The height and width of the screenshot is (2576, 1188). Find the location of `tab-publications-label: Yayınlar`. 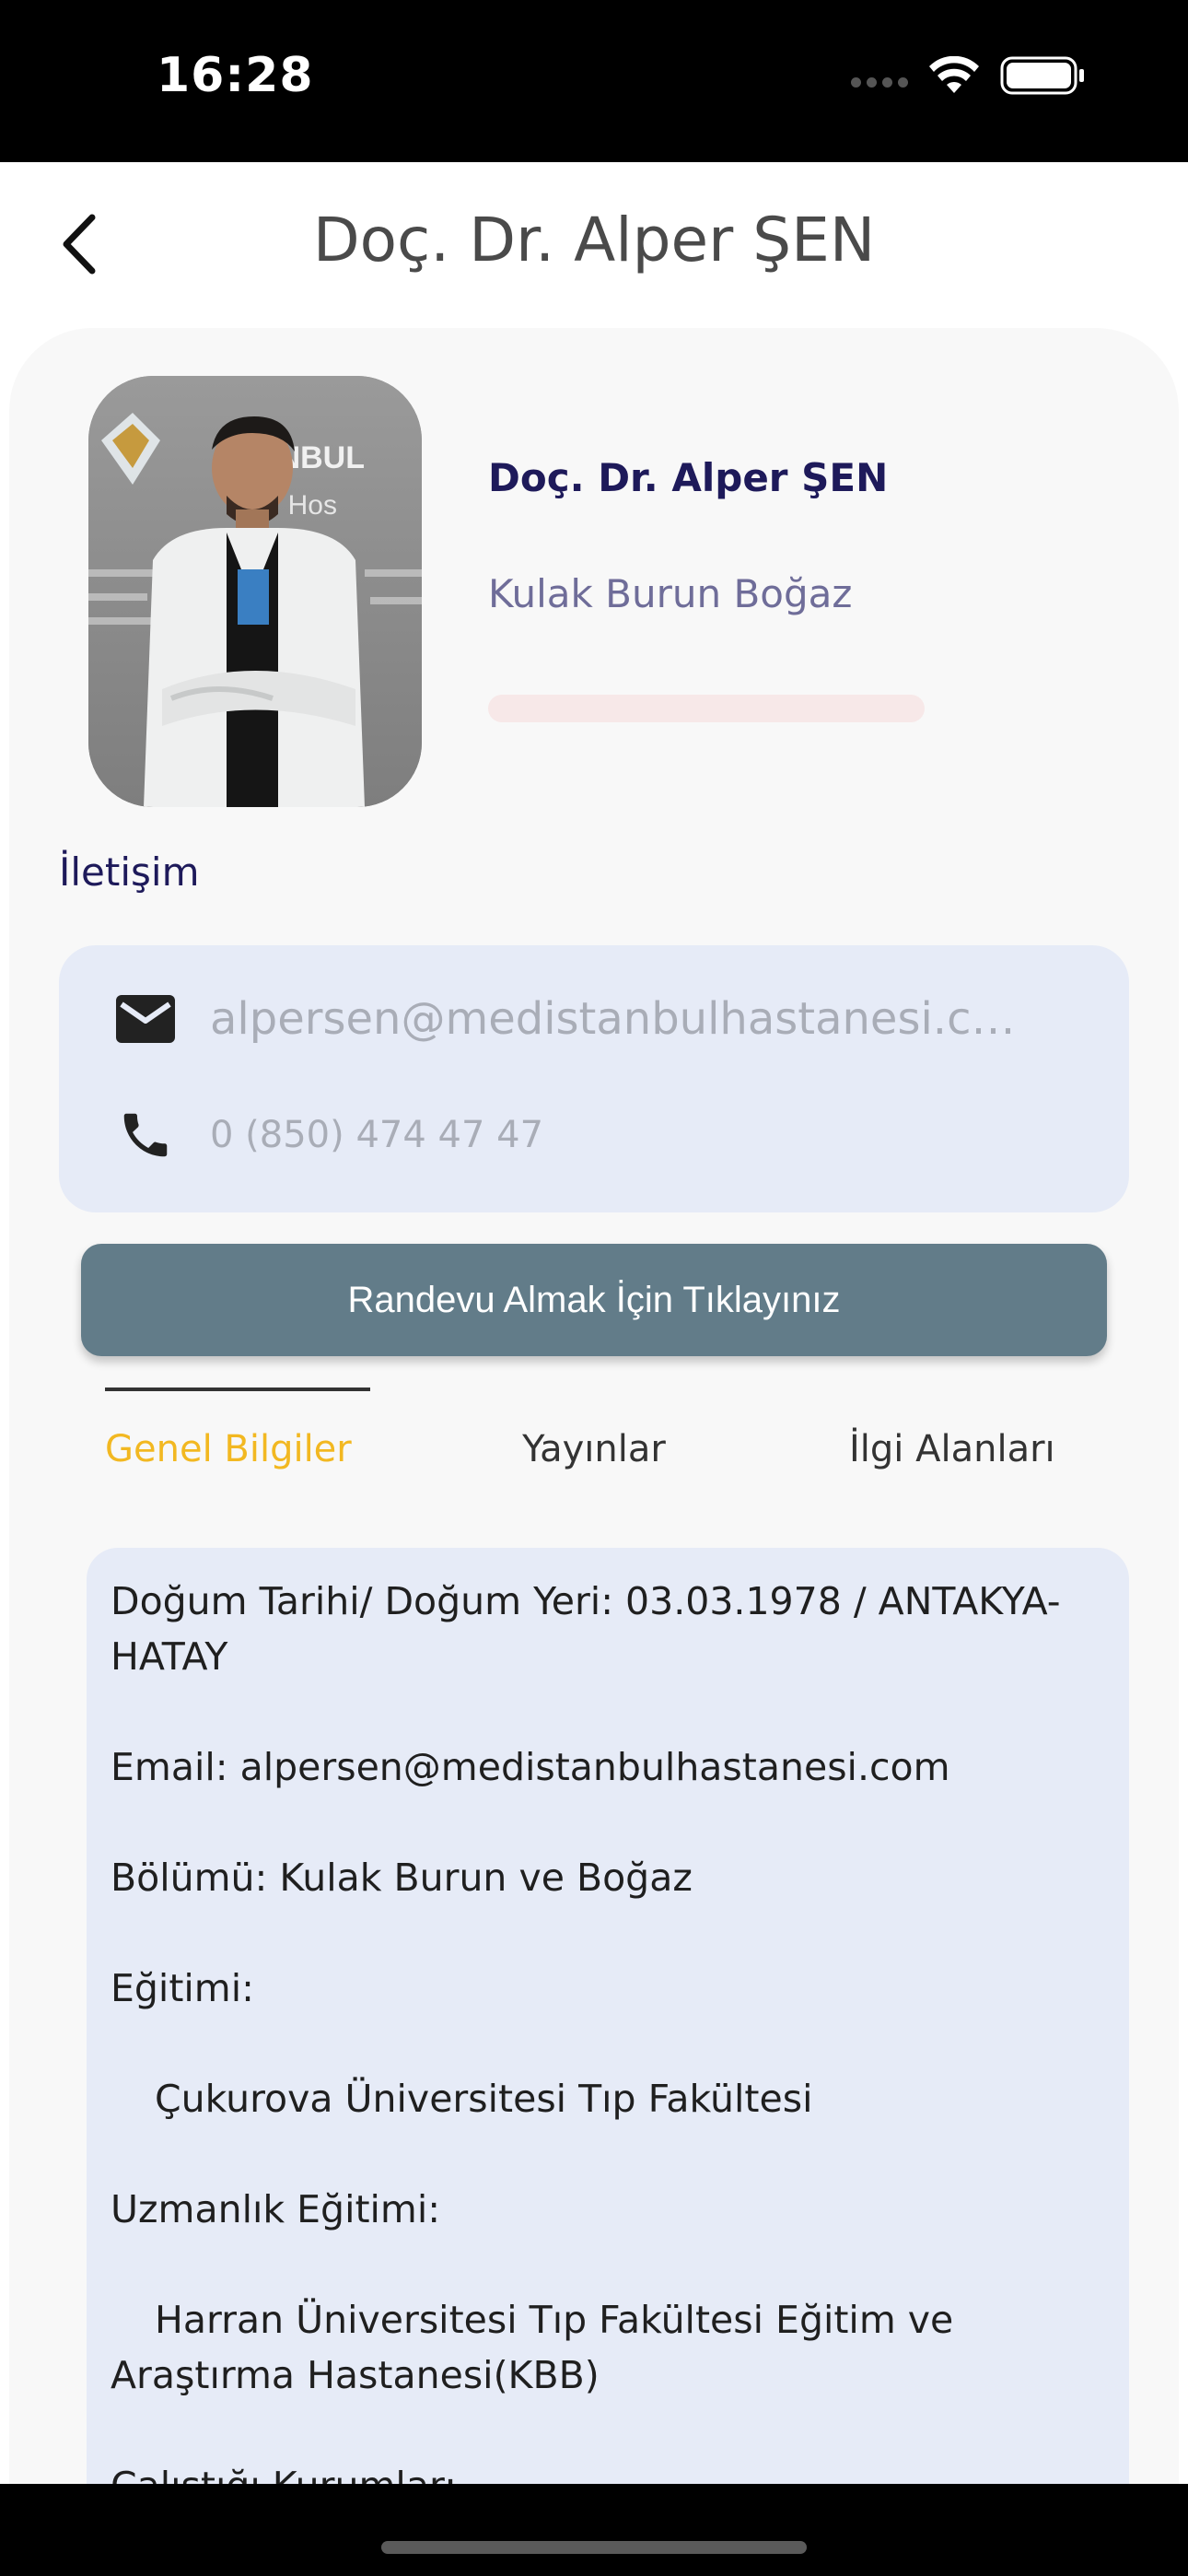

tab-publications-label: Yayınlar is located at coordinates (594, 1449).